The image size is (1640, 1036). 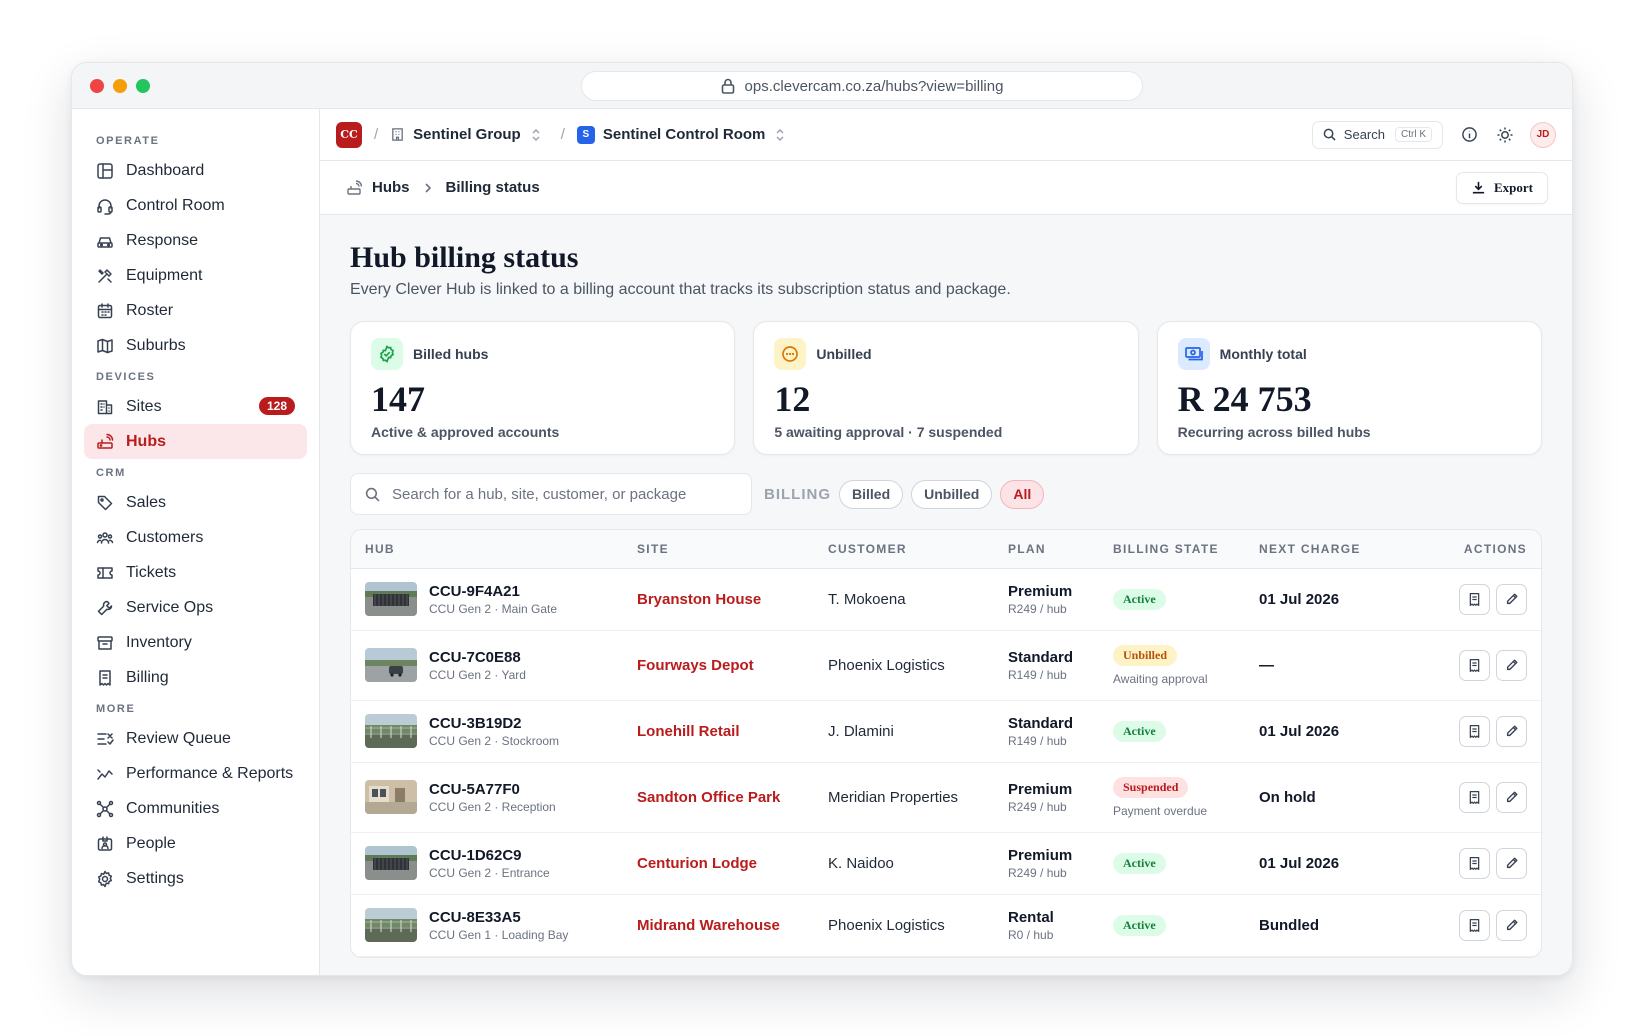 What do you see at coordinates (697, 863) in the screenshot?
I see `site-link: Centurion Lodge` at bounding box center [697, 863].